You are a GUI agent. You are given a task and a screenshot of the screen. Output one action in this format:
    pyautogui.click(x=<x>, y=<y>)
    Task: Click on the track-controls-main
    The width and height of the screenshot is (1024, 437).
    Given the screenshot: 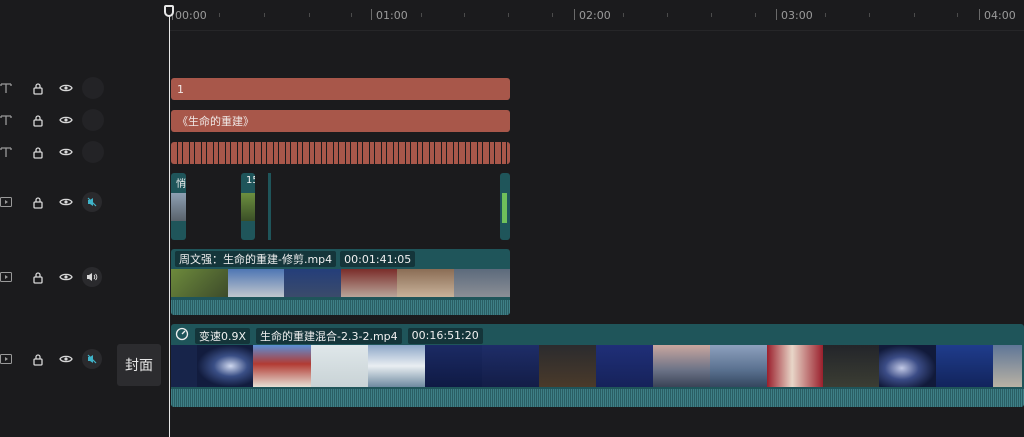 What is the action you would take?
    pyautogui.click(x=52, y=359)
    